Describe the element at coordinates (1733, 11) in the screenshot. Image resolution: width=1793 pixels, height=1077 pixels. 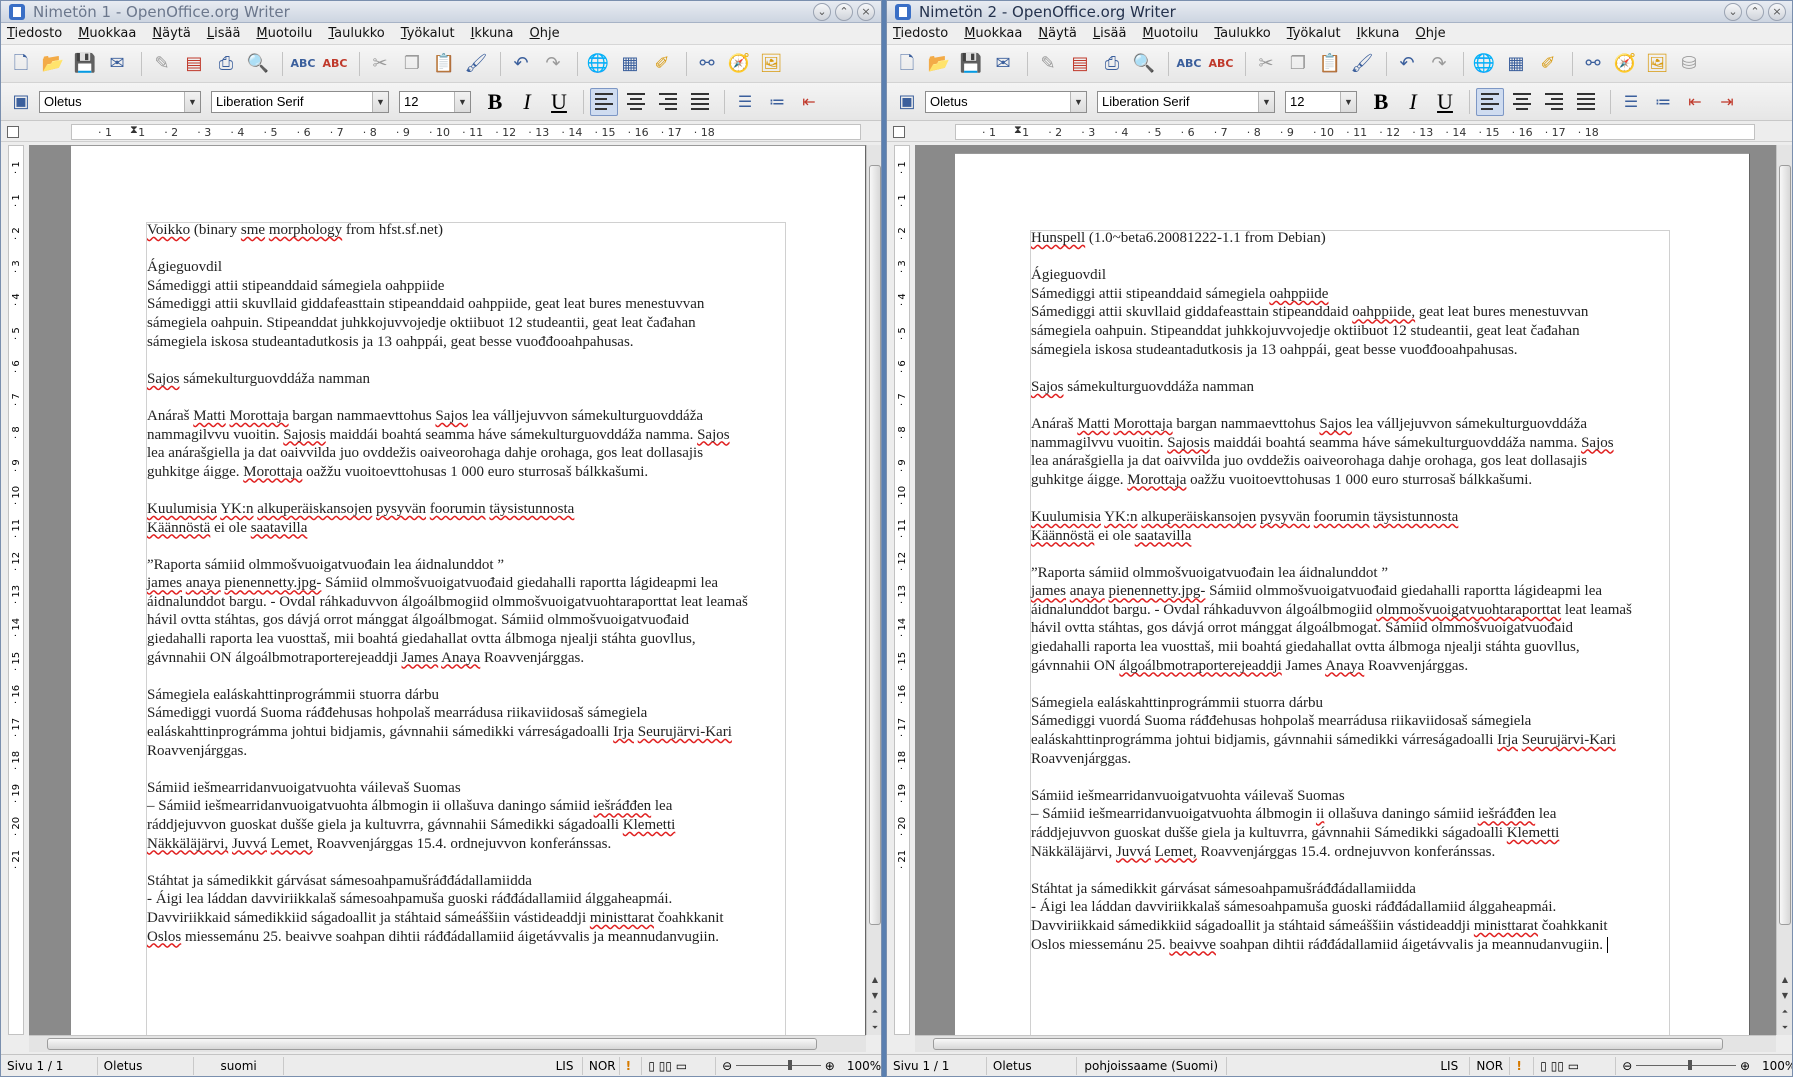
I see `minimize-button: ⌄` at that location.